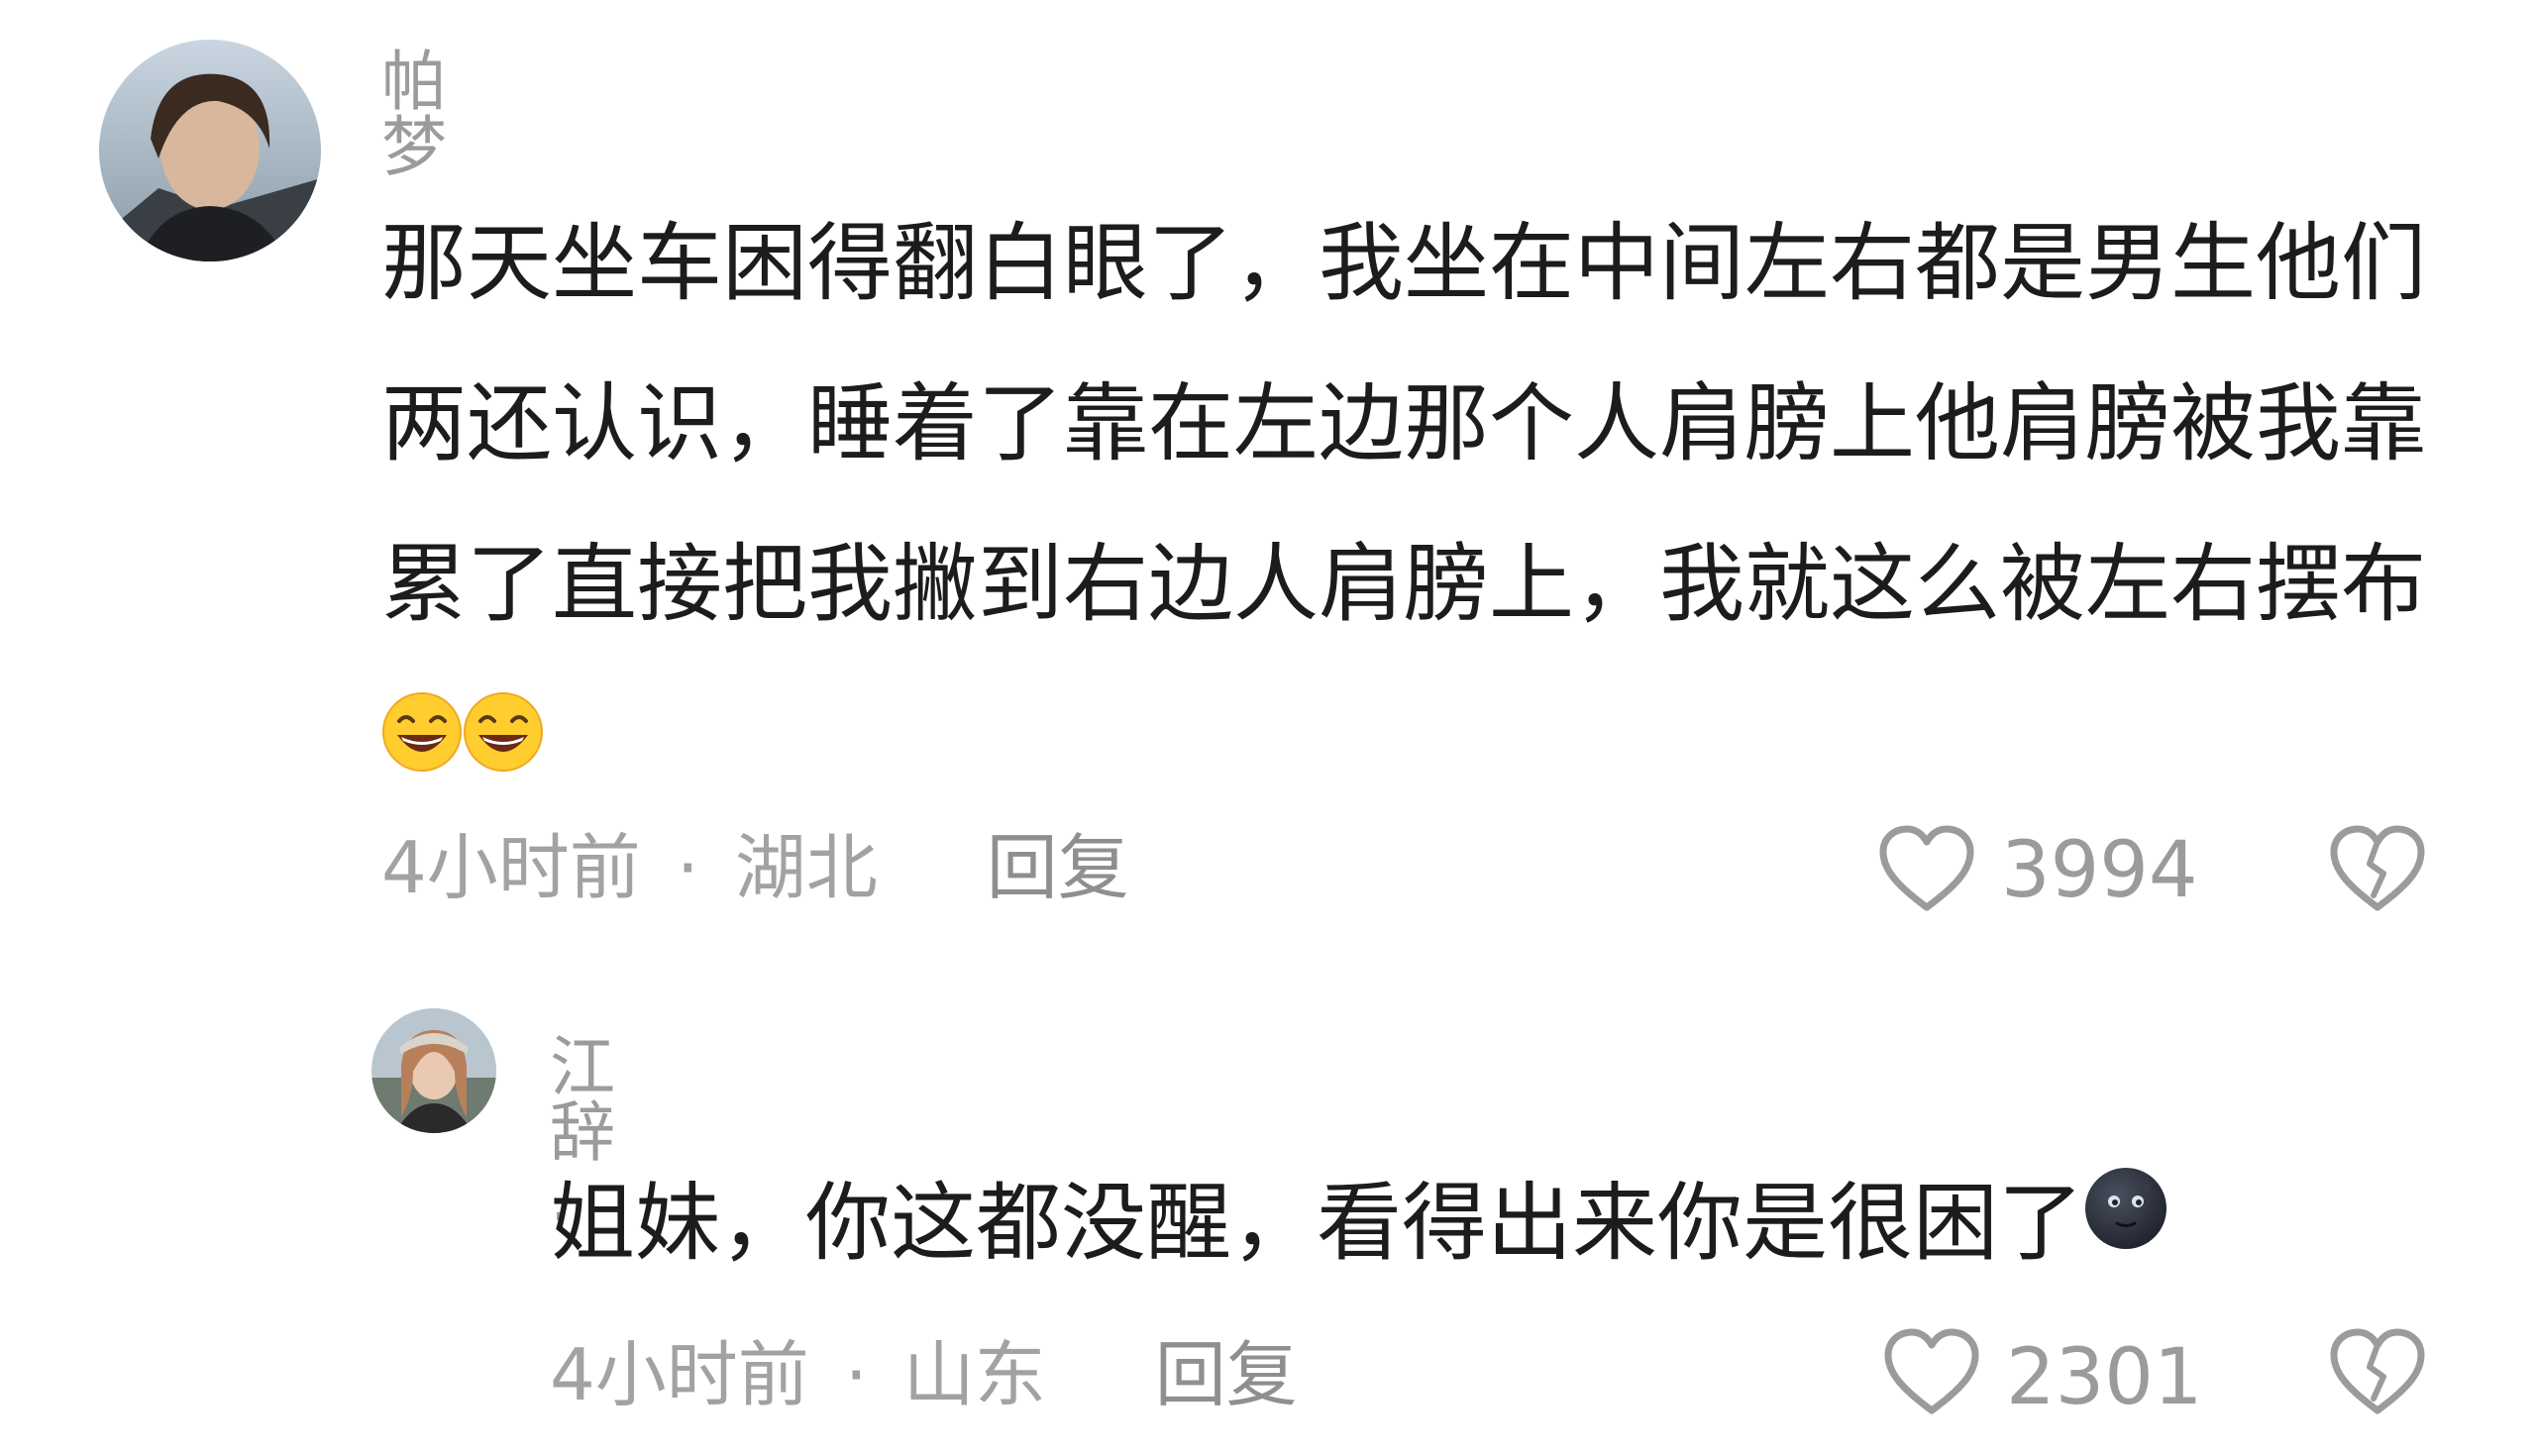  I want to click on comment-meta: 4小时前 · 山东 回复, so click(924, 1374).